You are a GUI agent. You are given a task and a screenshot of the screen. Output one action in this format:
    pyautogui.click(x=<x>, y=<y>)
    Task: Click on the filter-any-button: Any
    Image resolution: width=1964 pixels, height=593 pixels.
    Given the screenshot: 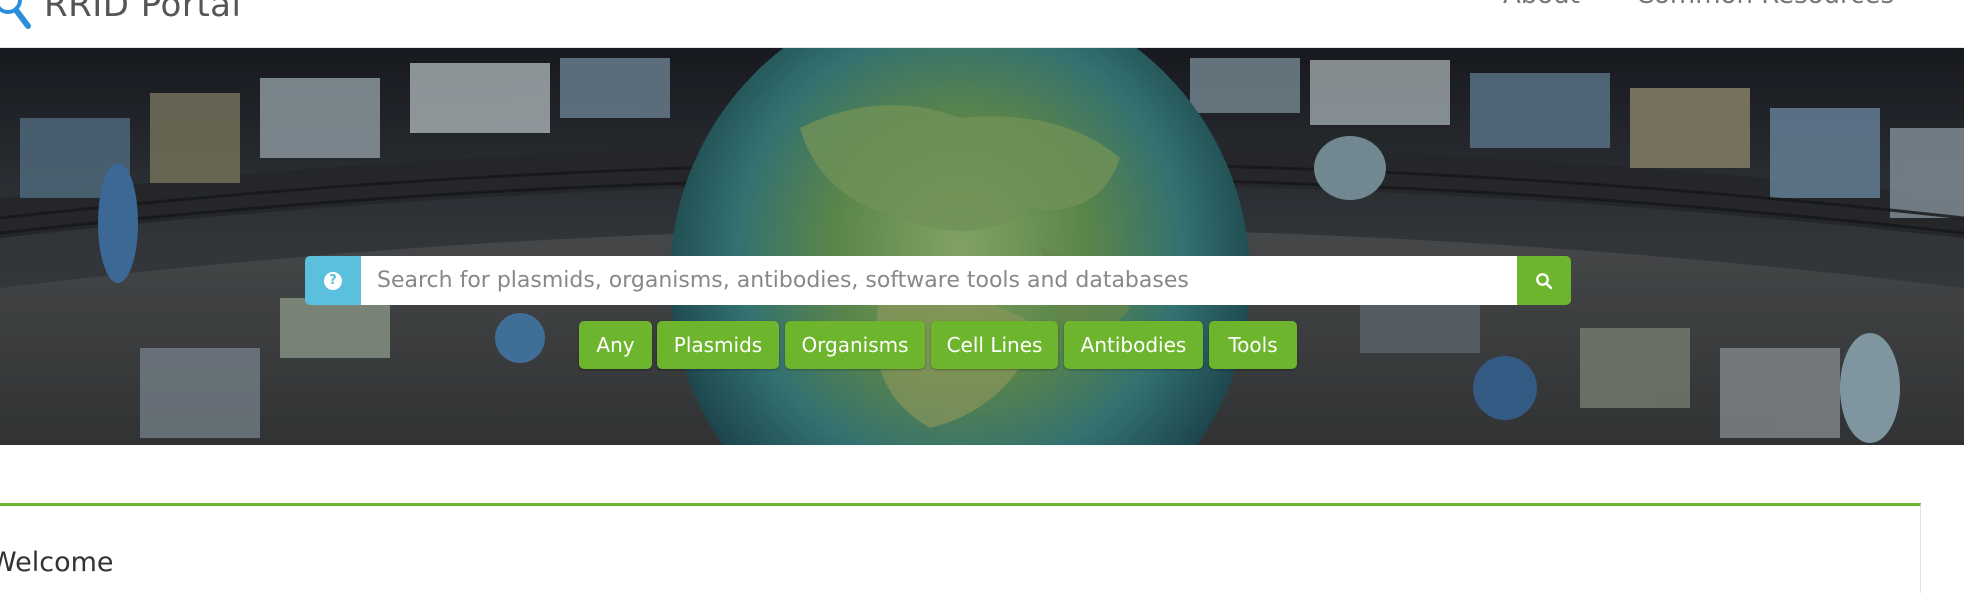 What is the action you would take?
    pyautogui.click(x=615, y=345)
    